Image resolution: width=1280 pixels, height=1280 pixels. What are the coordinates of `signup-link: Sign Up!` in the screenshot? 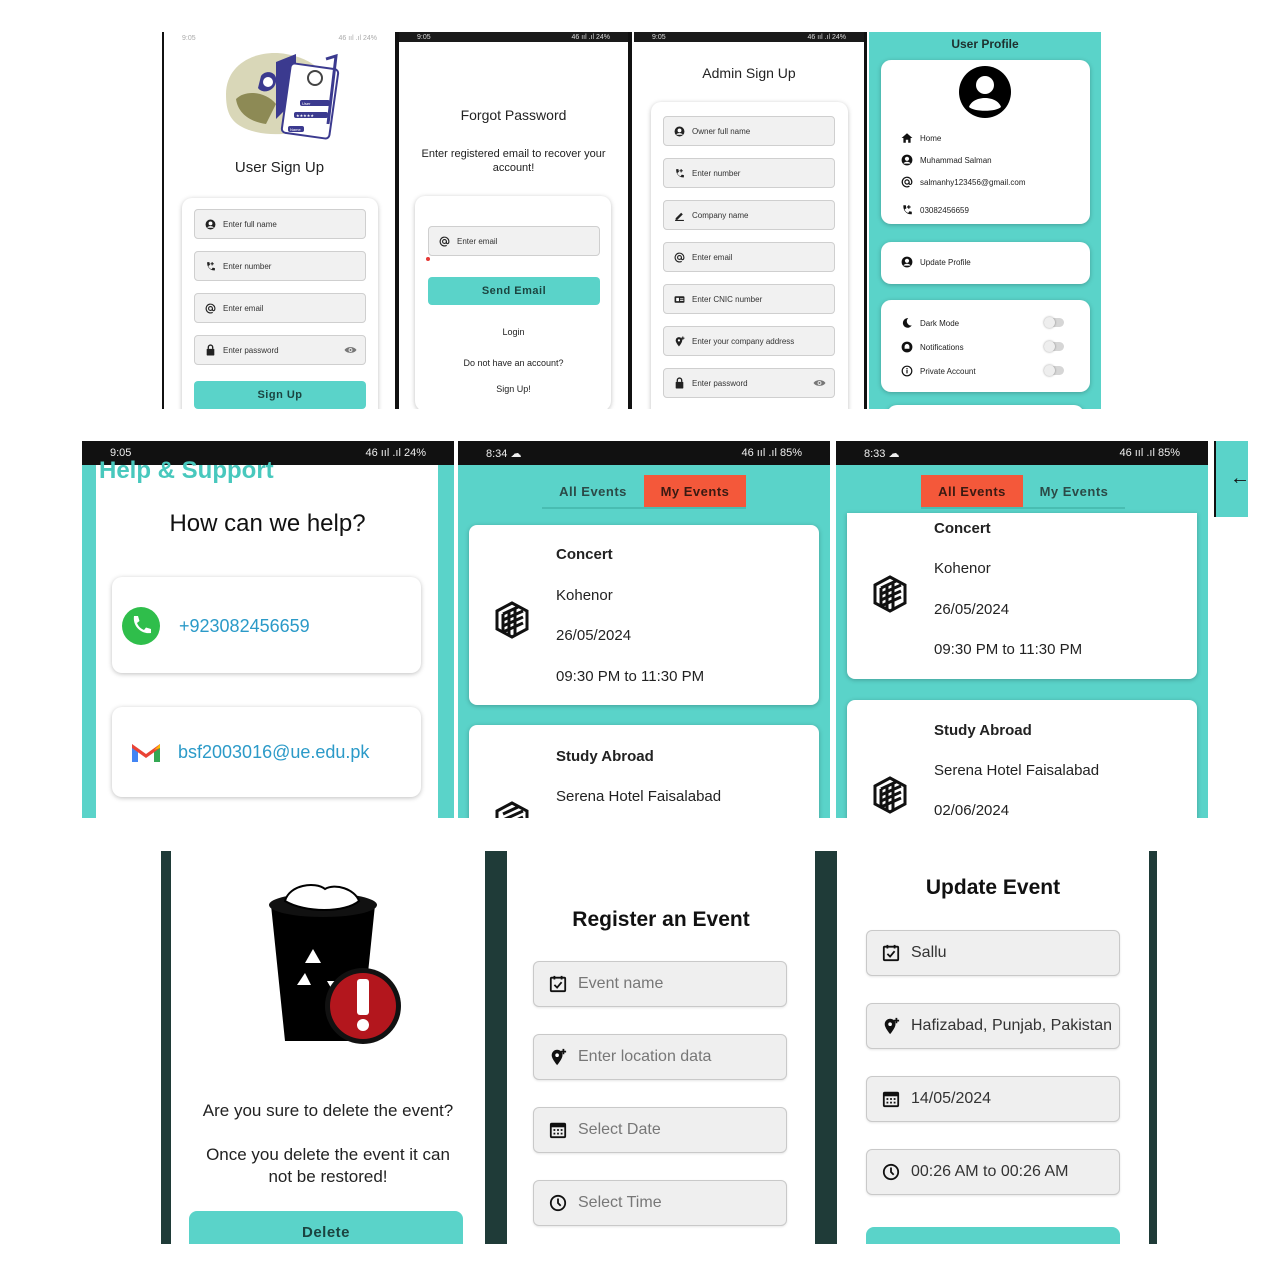 It's located at (513, 389).